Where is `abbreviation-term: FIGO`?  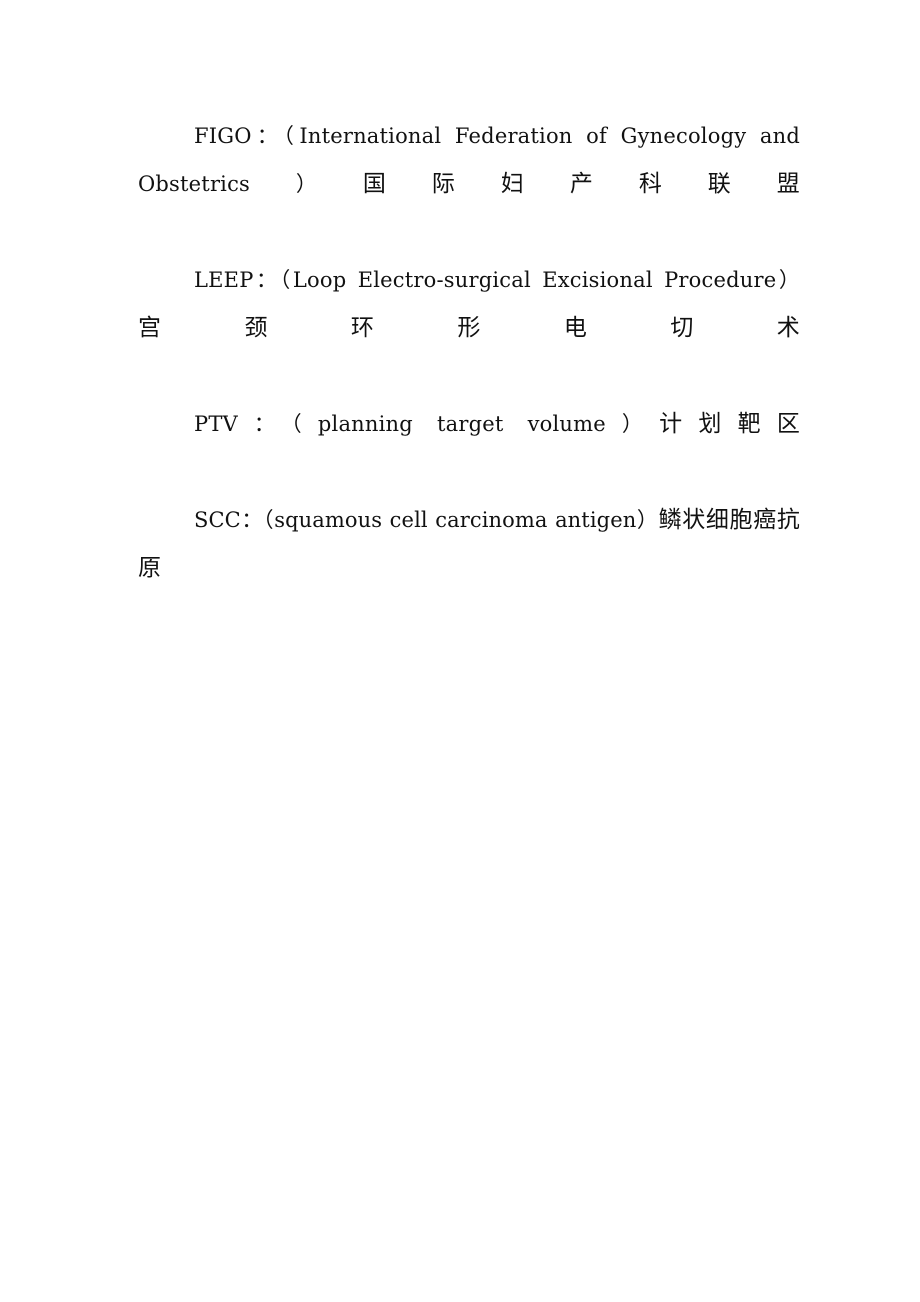 abbreviation-term: FIGO is located at coordinates (223, 136).